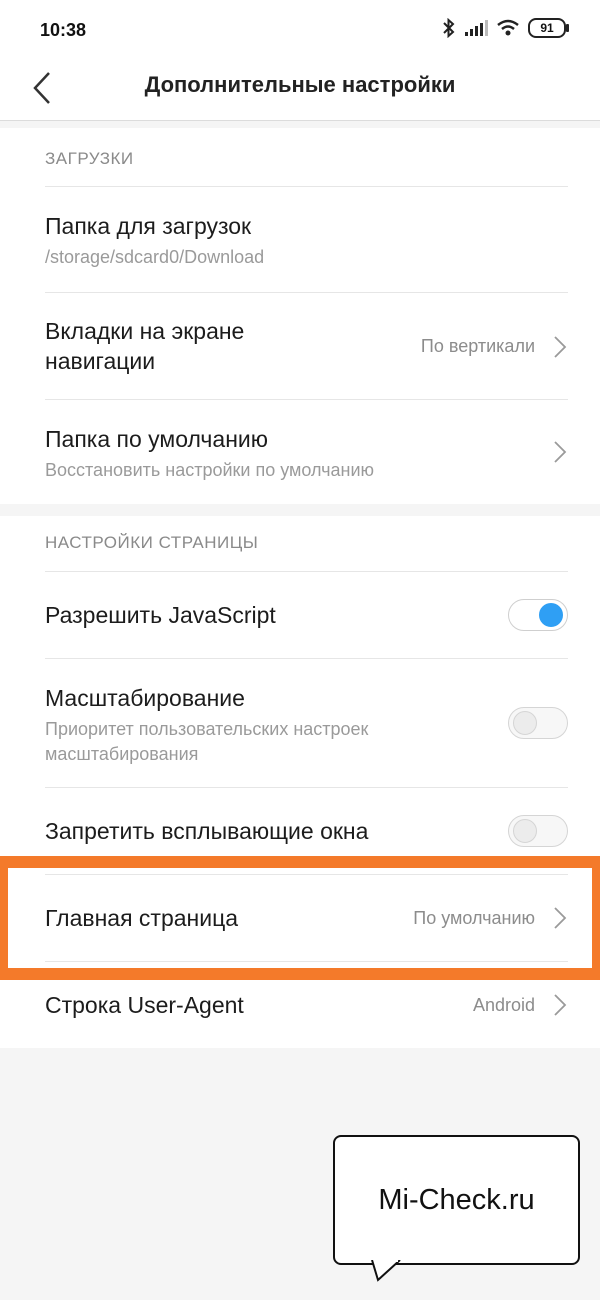 The height and width of the screenshot is (1300, 600). What do you see at coordinates (100, 361) in the screenshot?
I see `navigation-tabs-title-line2: навигации` at bounding box center [100, 361].